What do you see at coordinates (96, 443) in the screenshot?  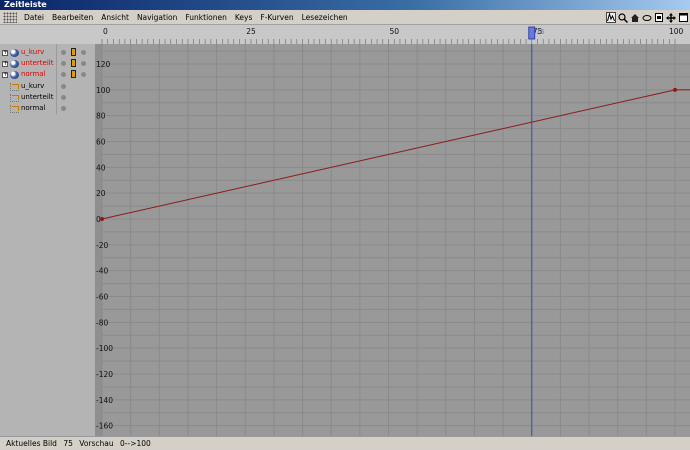 I see `preview-label: Vorschau` at bounding box center [96, 443].